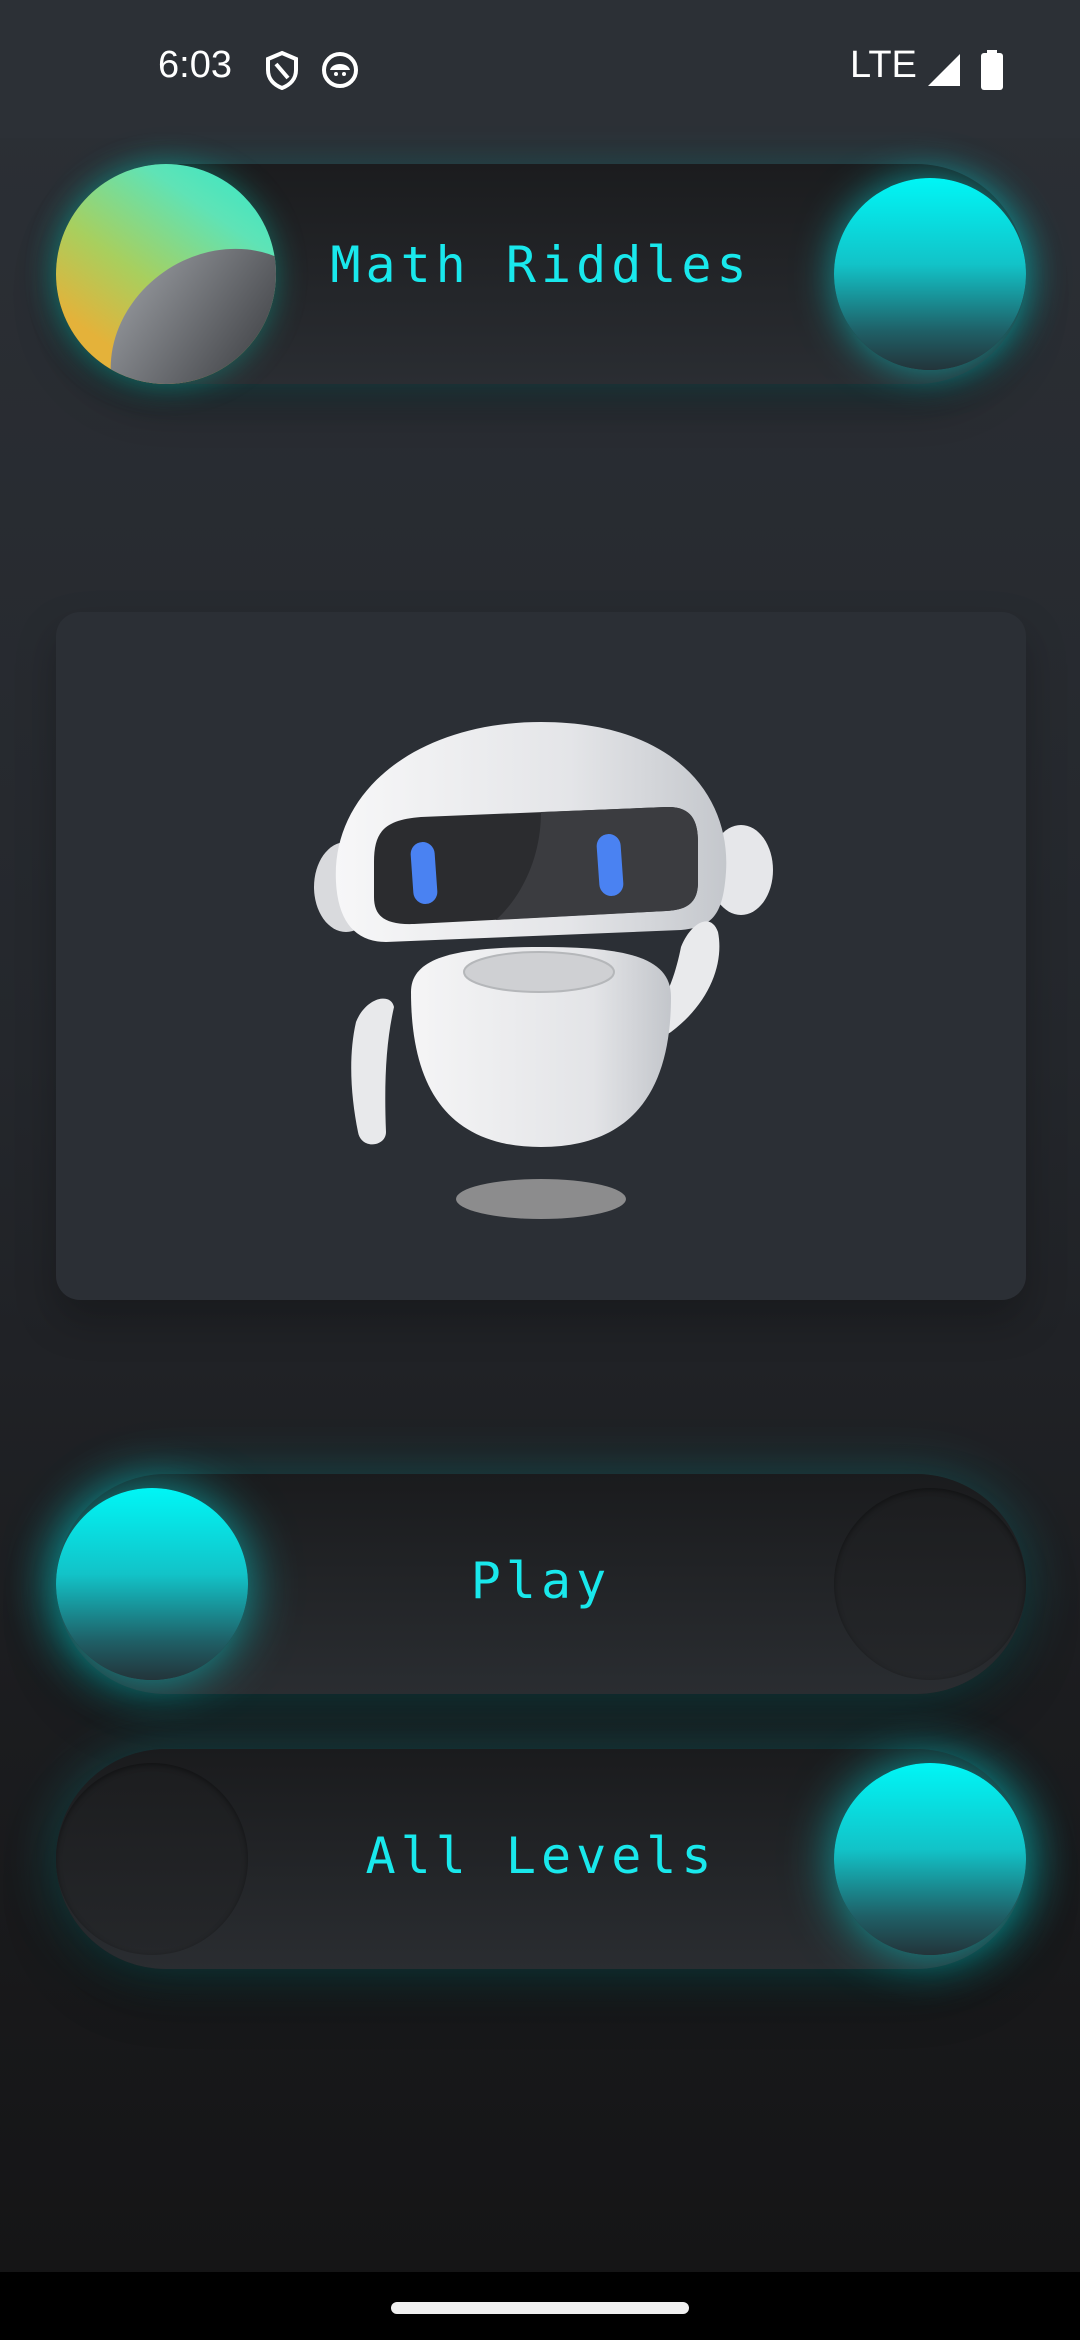 This screenshot has height=2340, width=1080. Describe the element at coordinates (543, 970) in the screenshot. I see `robot-icon` at that location.